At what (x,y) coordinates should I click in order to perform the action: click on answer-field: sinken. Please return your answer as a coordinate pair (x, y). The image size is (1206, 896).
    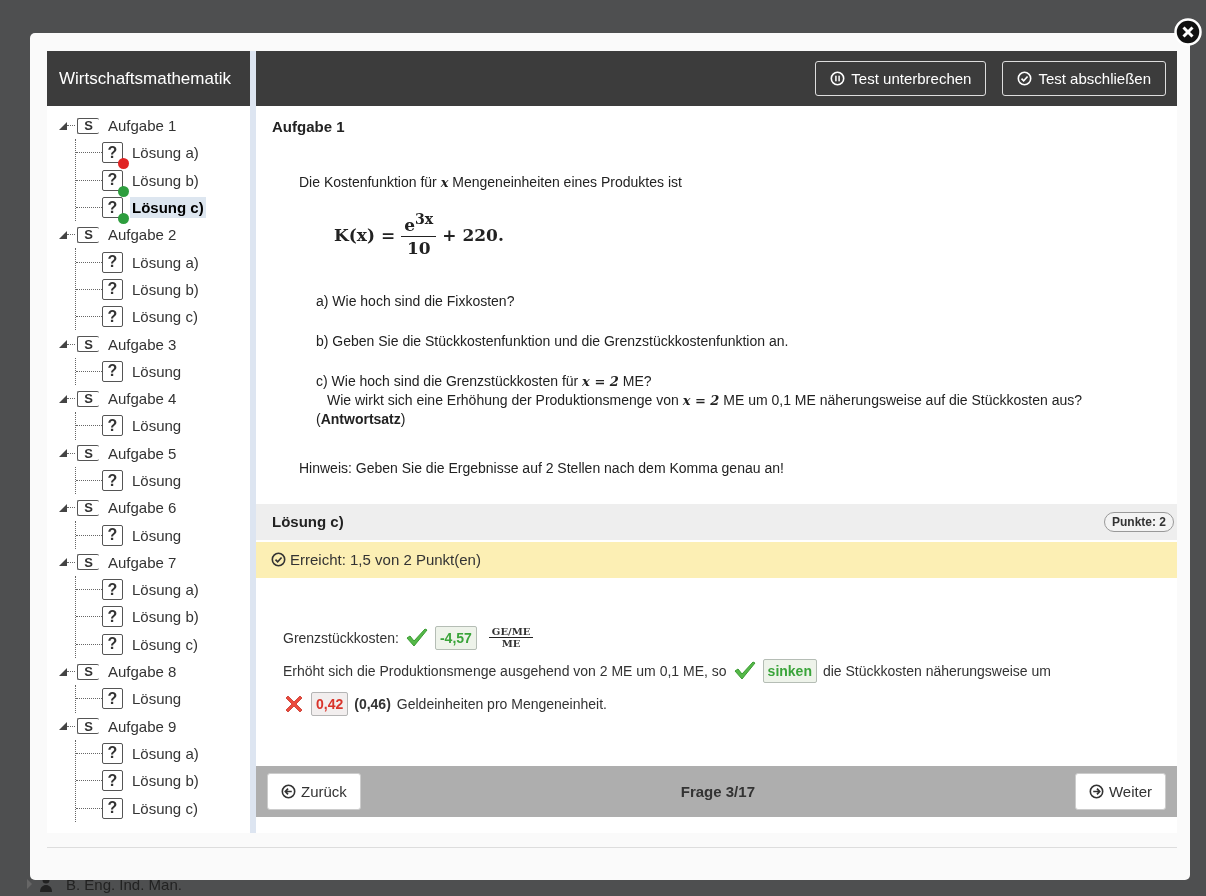
    Looking at the image, I should click on (789, 670).